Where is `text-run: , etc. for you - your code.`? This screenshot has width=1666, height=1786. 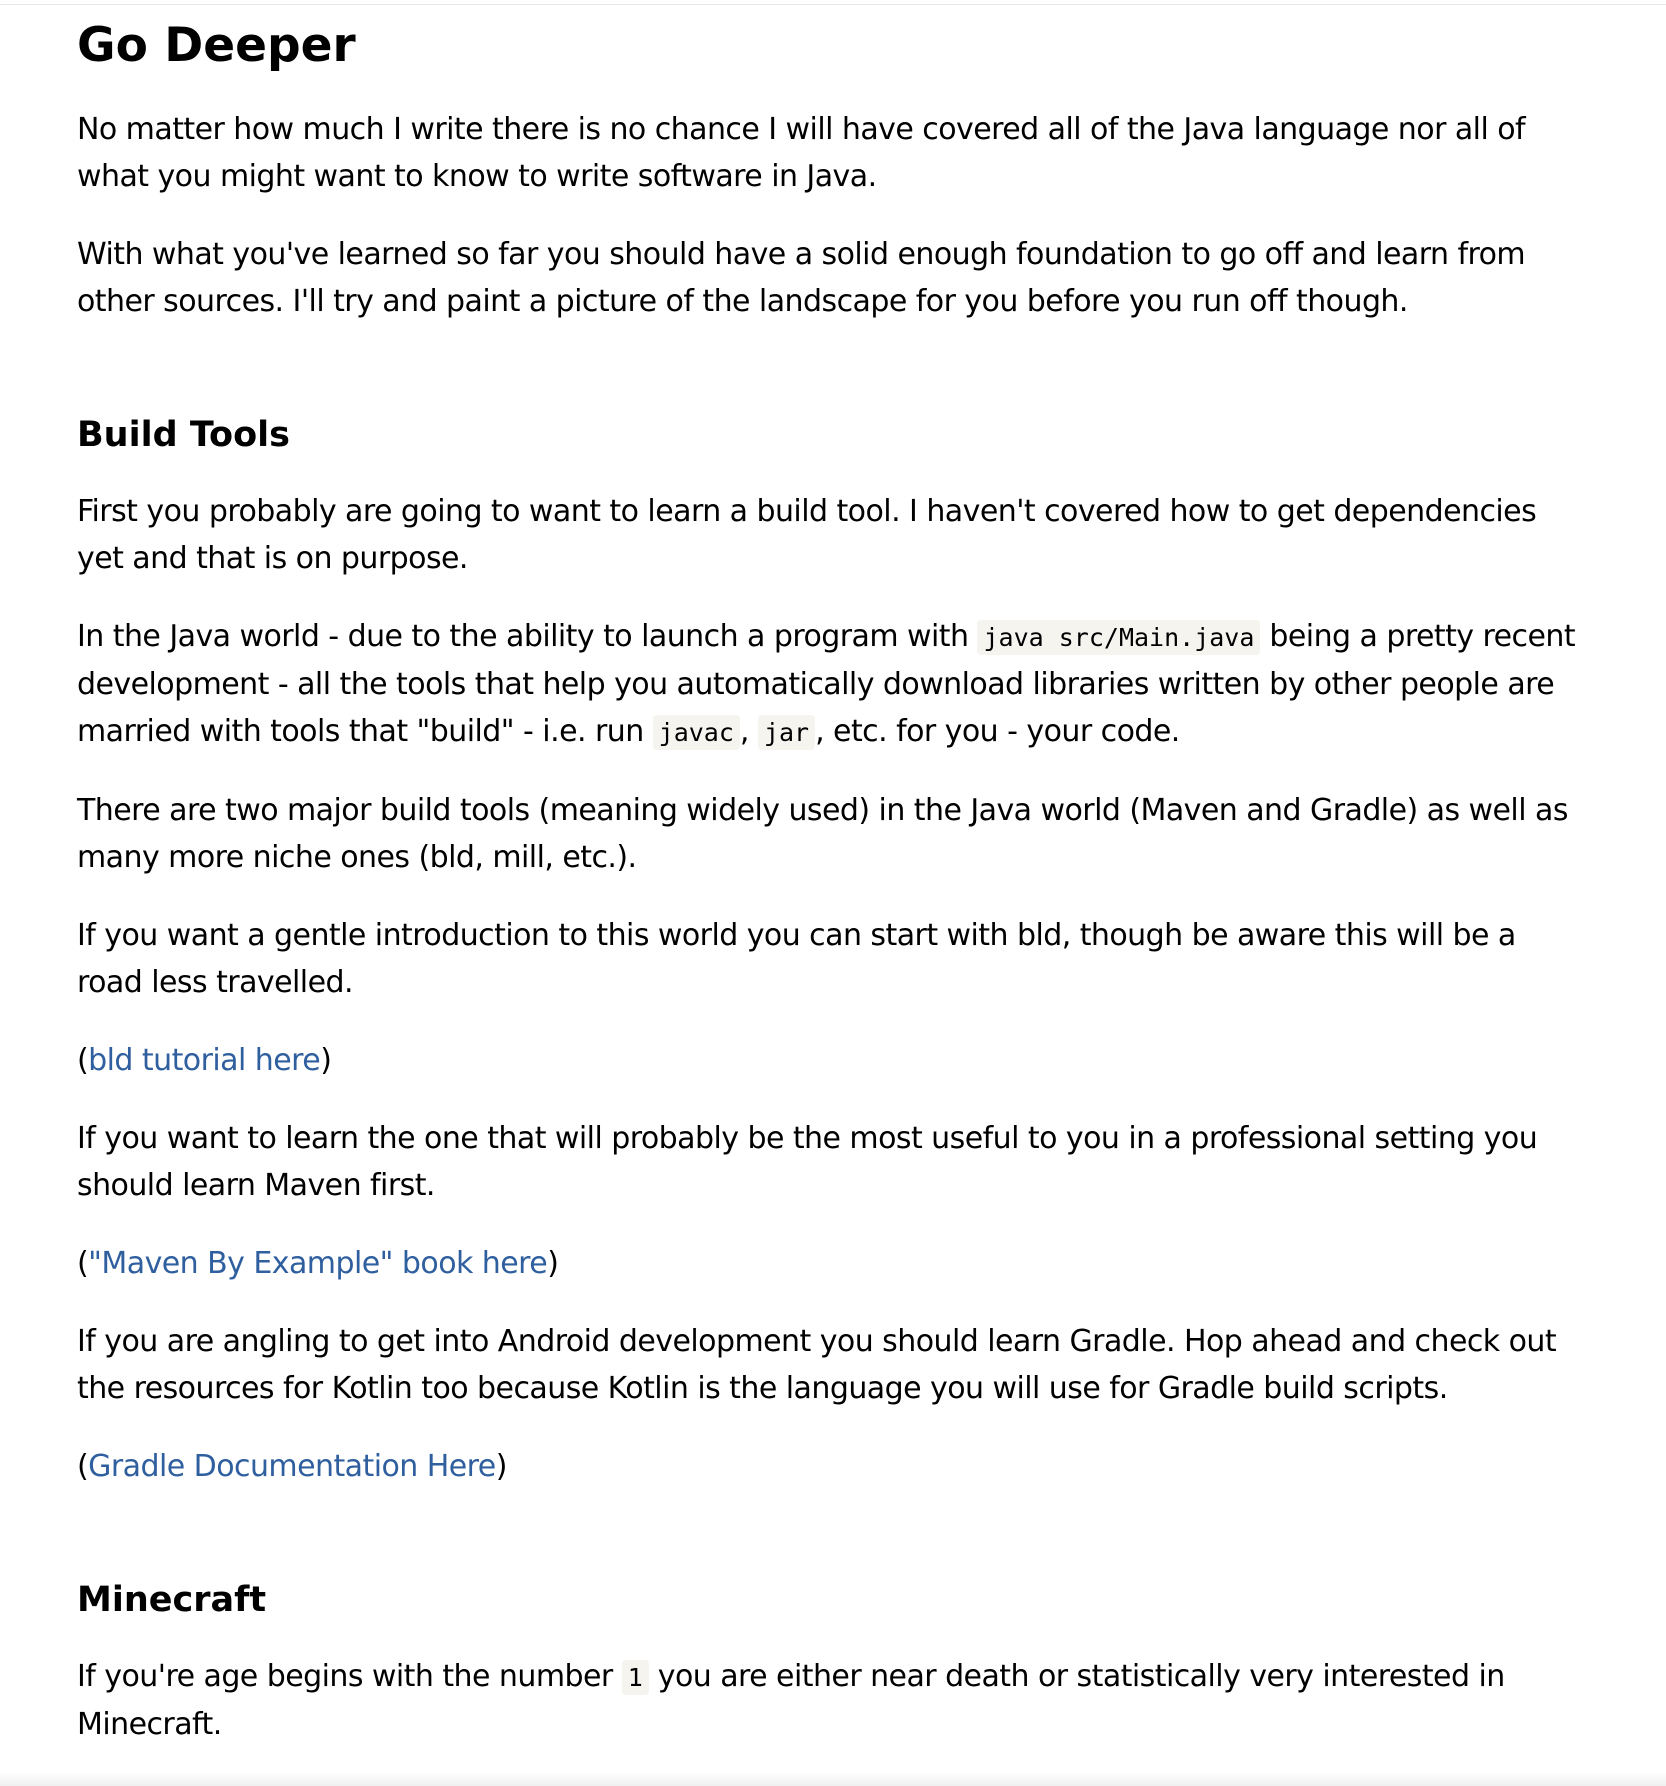
text-run: , etc. for you - your code. is located at coordinates (997, 731).